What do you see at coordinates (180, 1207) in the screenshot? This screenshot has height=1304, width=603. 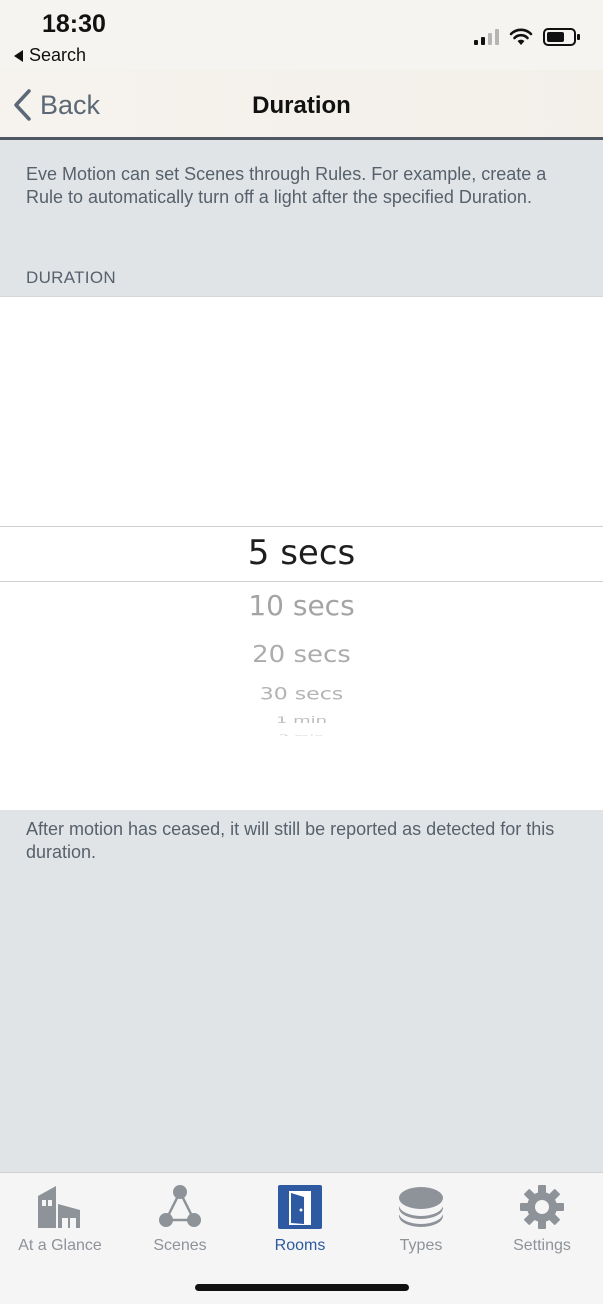 I see `scenes-icon` at bounding box center [180, 1207].